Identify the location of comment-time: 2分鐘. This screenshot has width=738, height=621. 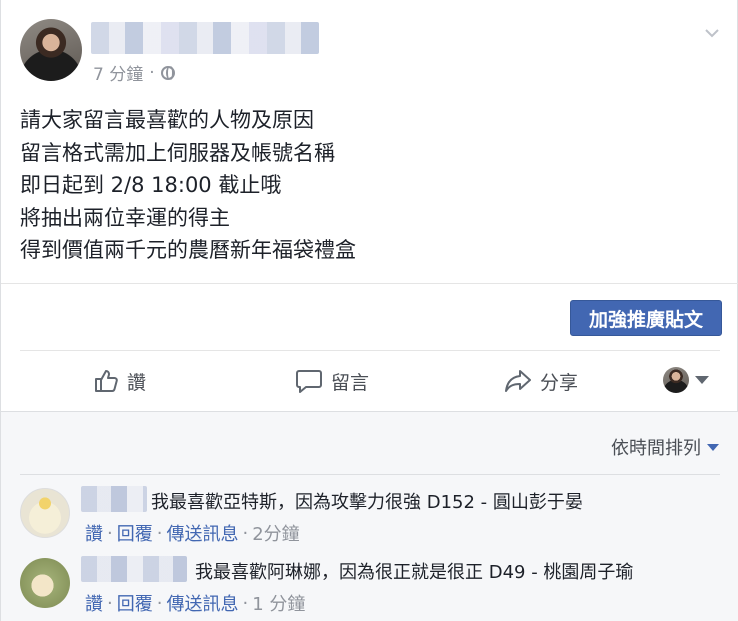
(275, 533).